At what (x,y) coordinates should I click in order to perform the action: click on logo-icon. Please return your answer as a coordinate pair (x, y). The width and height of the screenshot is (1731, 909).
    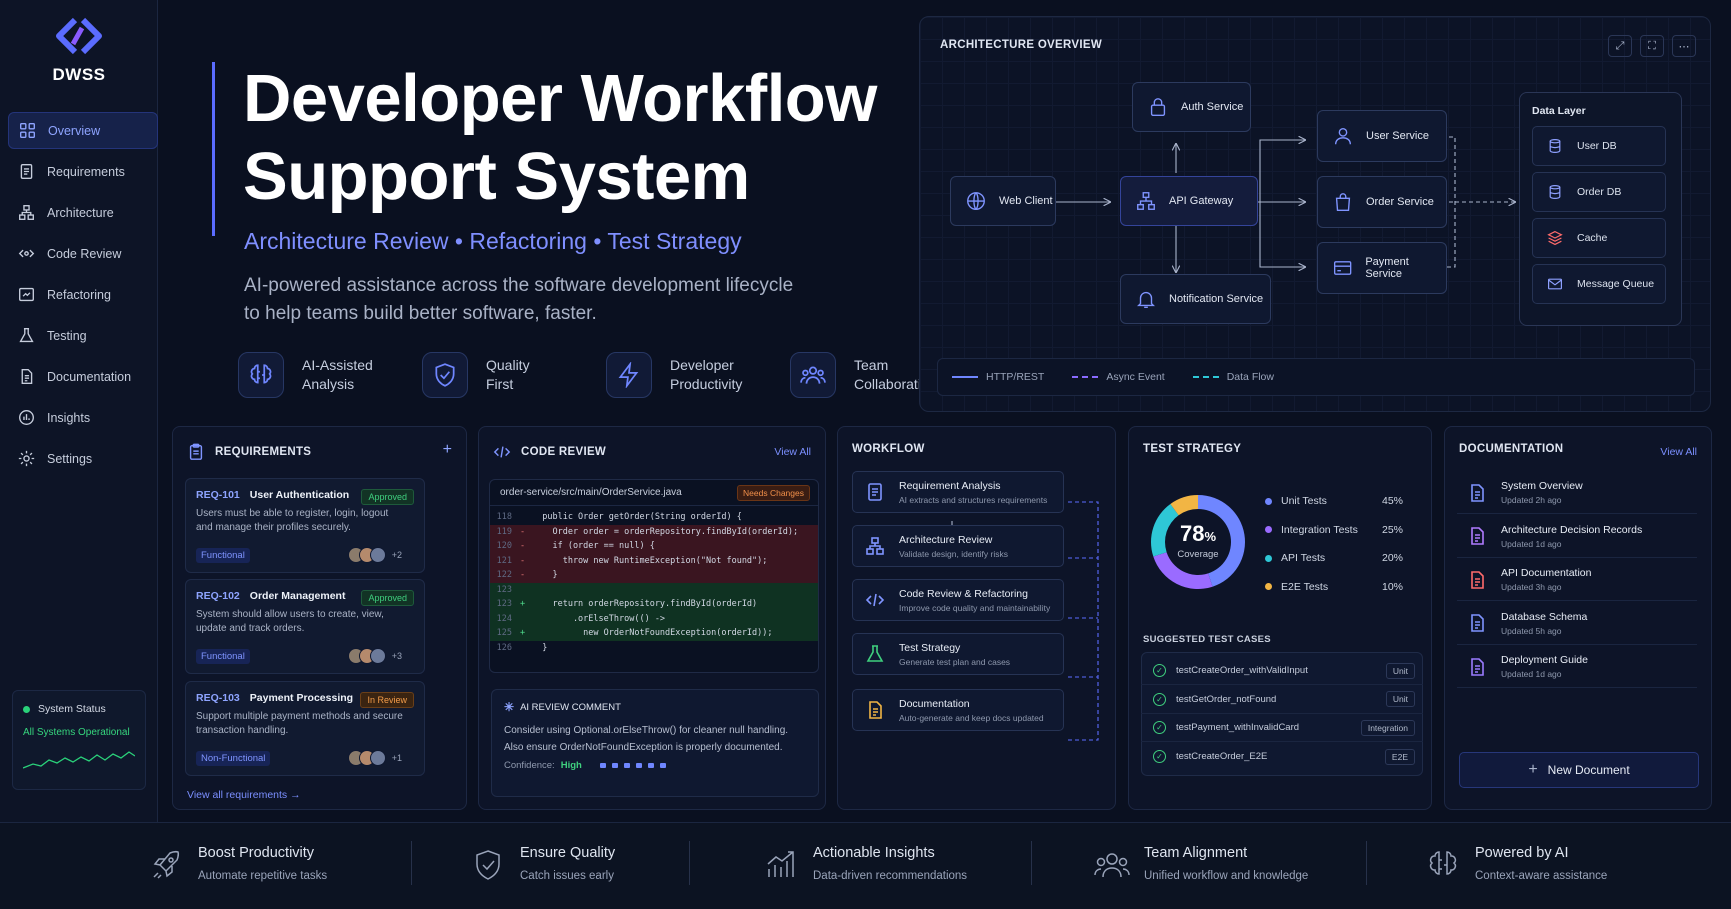
    Looking at the image, I should click on (79, 36).